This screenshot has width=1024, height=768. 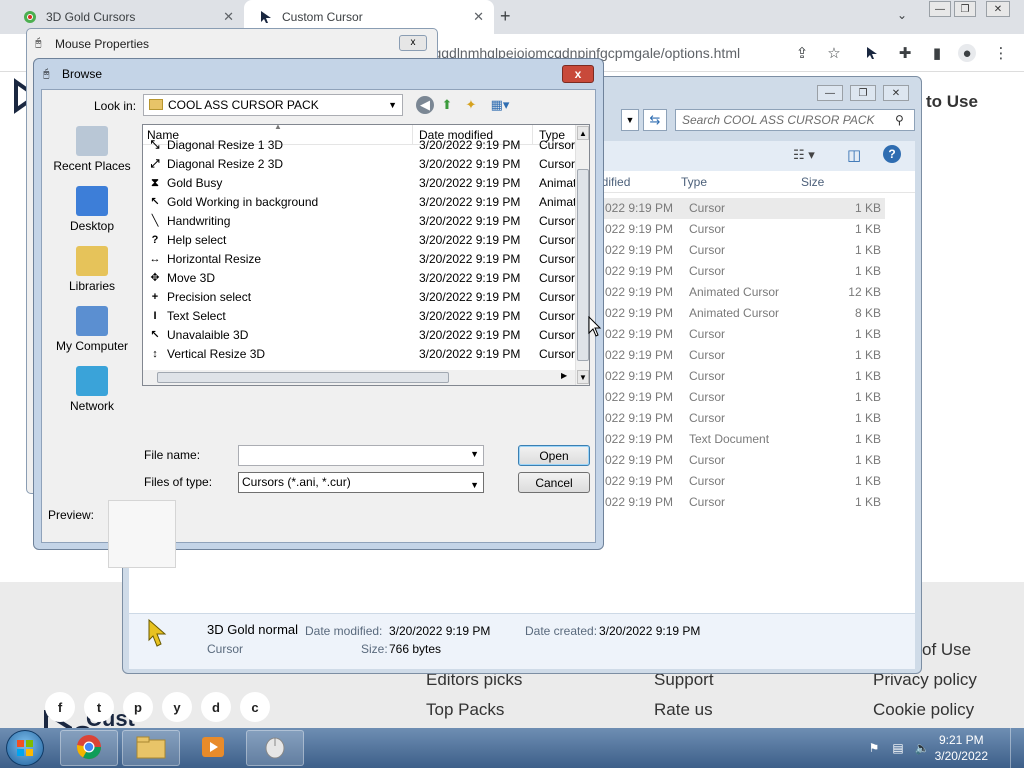 I want to click on discord-icon: d, so click(x=216, y=707).